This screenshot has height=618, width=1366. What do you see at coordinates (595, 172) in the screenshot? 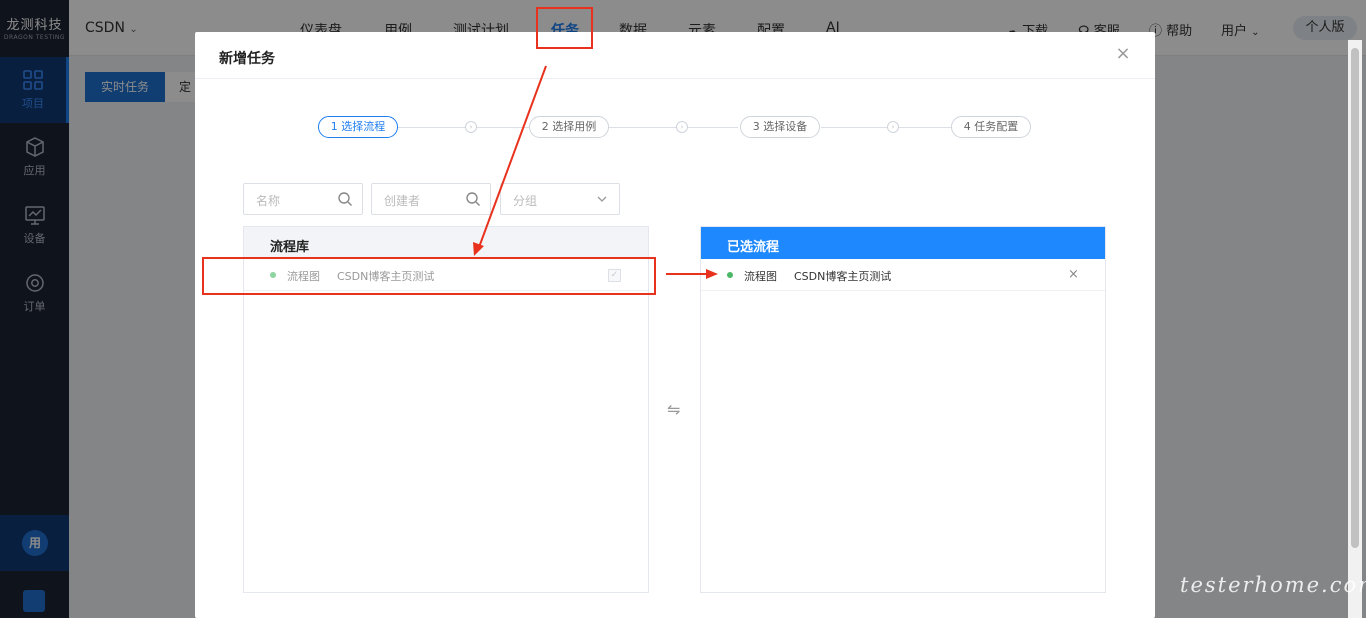
I see `annotation-arrows` at bounding box center [595, 172].